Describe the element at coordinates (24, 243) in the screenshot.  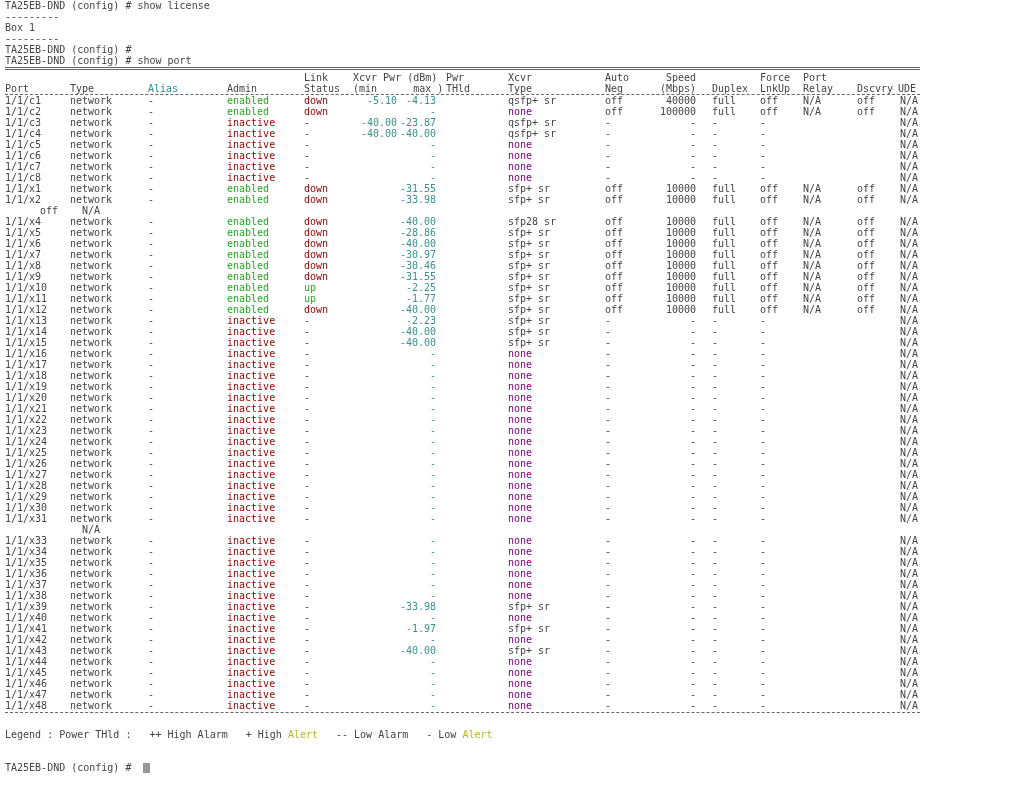
I see `table-cell-text: 1/1/x6` at that location.